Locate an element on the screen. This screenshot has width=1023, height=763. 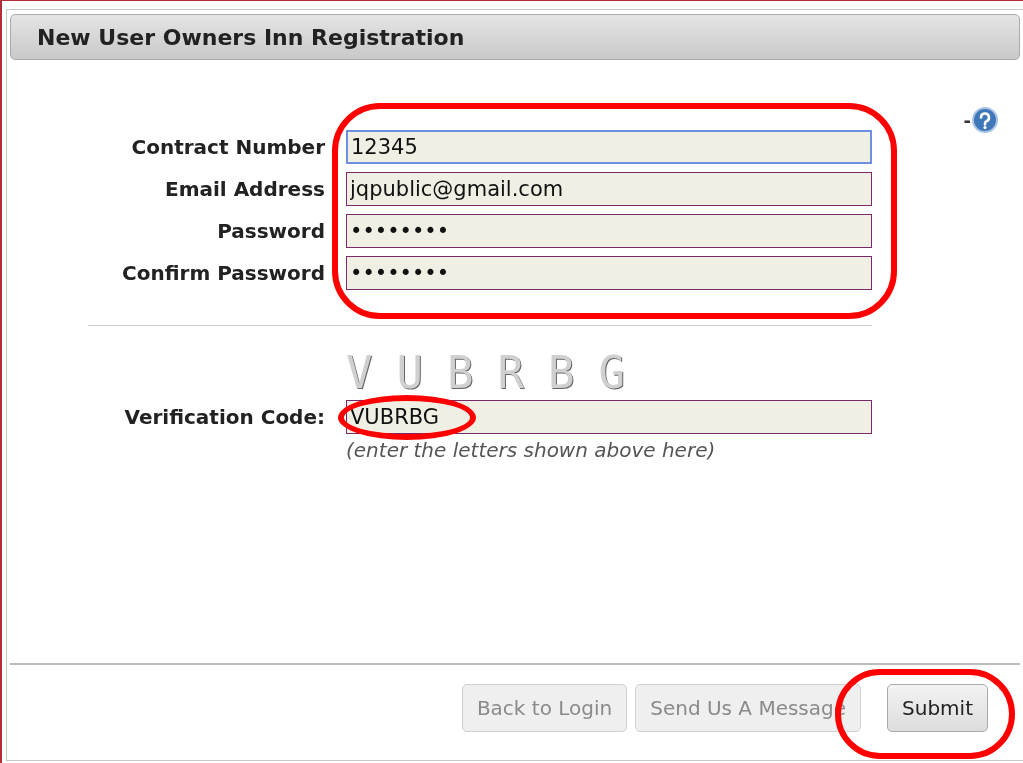
field-label: Password is located at coordinates (270, 231).